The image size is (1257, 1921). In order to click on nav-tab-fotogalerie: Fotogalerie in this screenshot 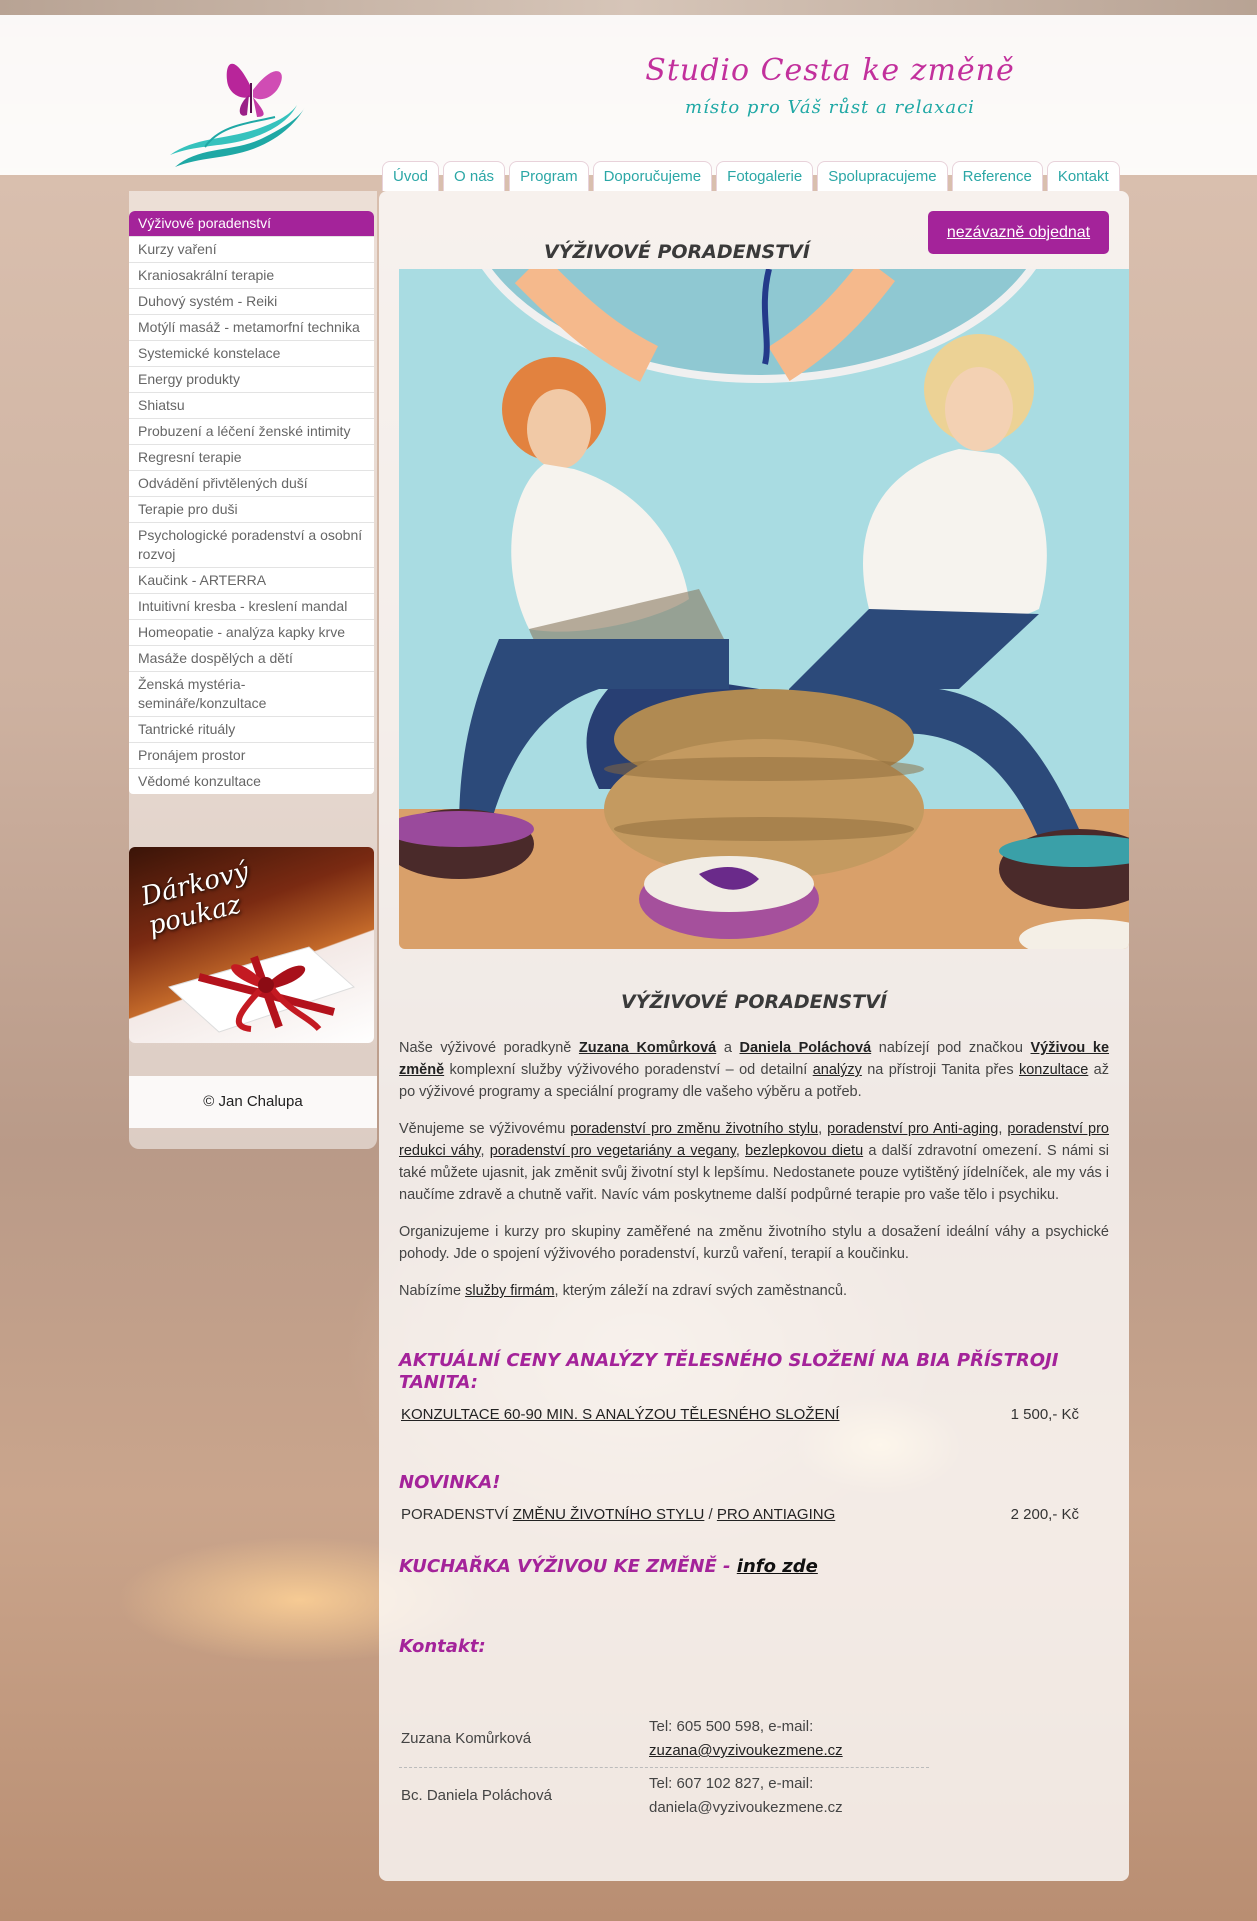, I will do `click(765, 176)`.